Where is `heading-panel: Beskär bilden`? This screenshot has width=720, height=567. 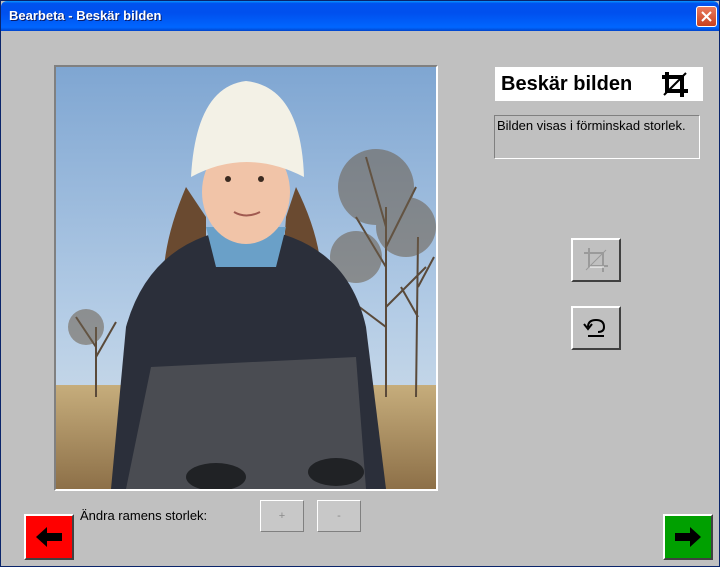 heading-panel: Beskär bilden is located at coordinates (599, 84).